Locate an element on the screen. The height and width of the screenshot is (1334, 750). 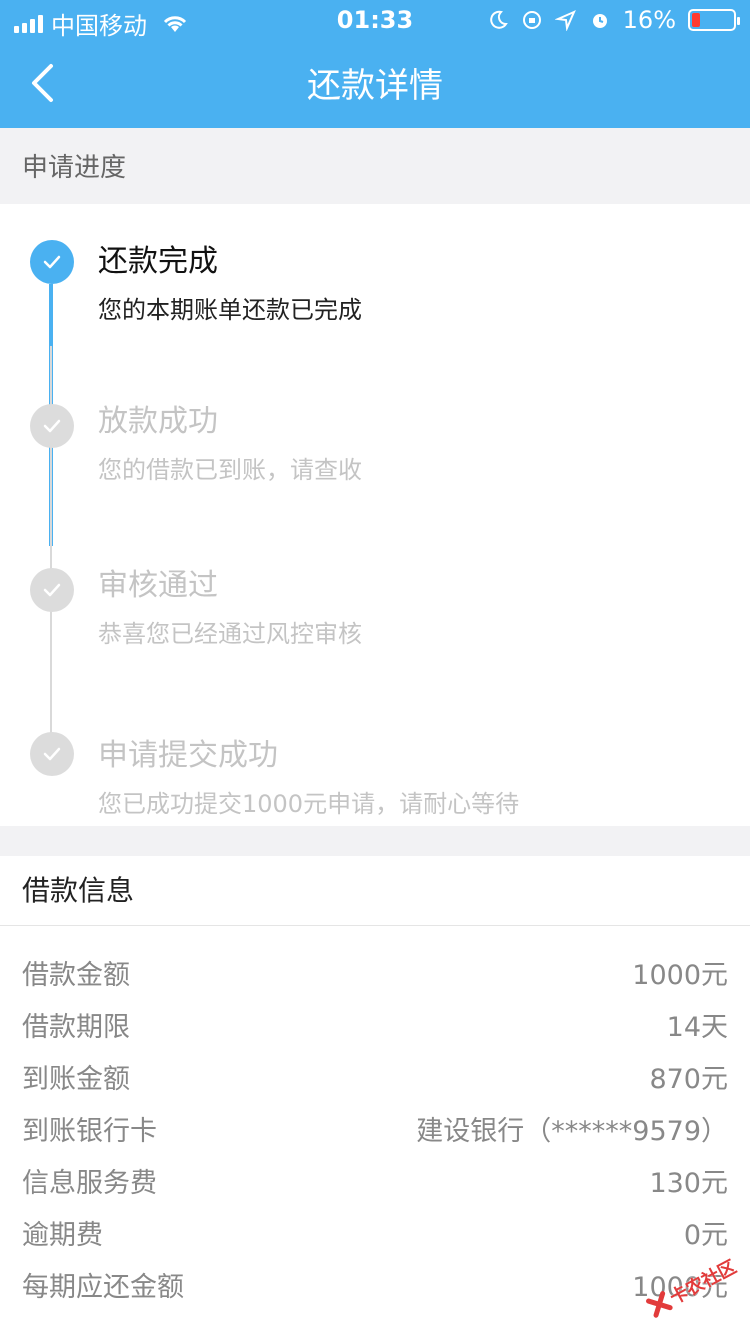
row-label: 借款金额 is located at coordinates (76, 975).